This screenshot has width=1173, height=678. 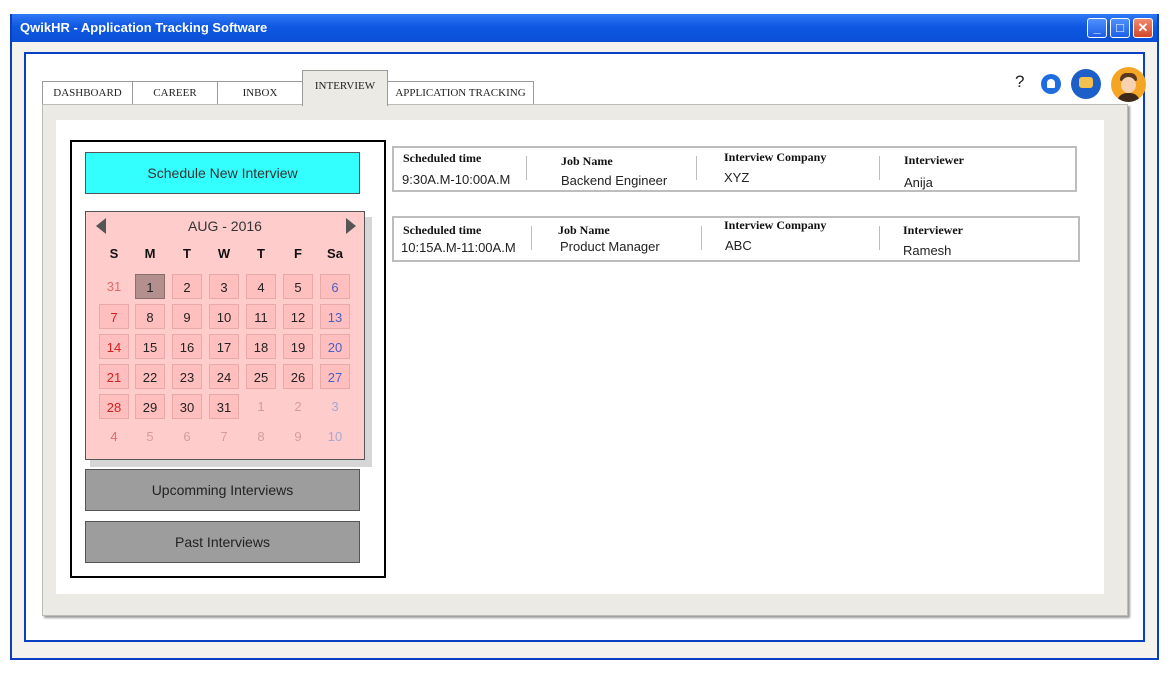 I want to click on calendar-day: 14, so click(x=114, y=346).